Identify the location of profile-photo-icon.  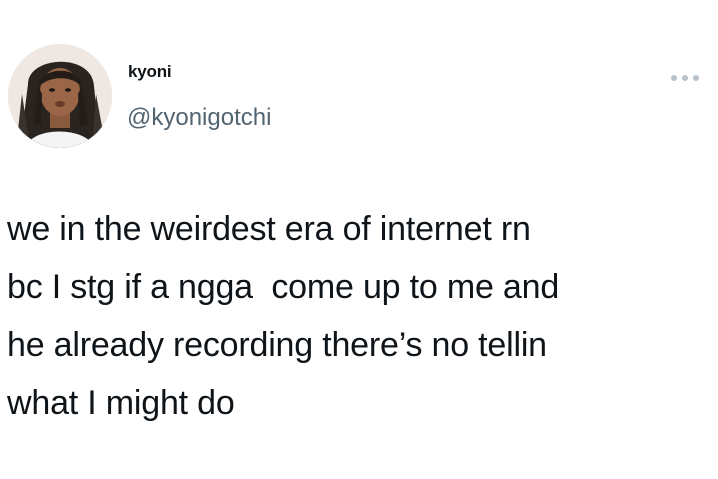
(60, 96).